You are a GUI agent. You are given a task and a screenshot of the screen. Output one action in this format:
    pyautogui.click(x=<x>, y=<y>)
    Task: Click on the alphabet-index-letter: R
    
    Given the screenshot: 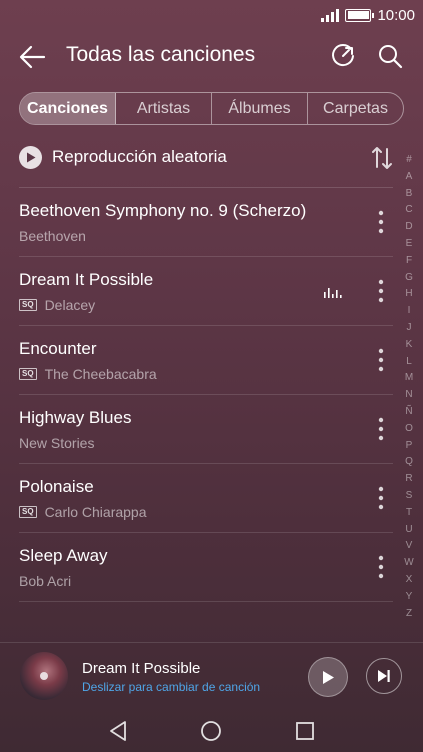 What is the action you would take?
    pyautogui.click(x=408, y=479)
    